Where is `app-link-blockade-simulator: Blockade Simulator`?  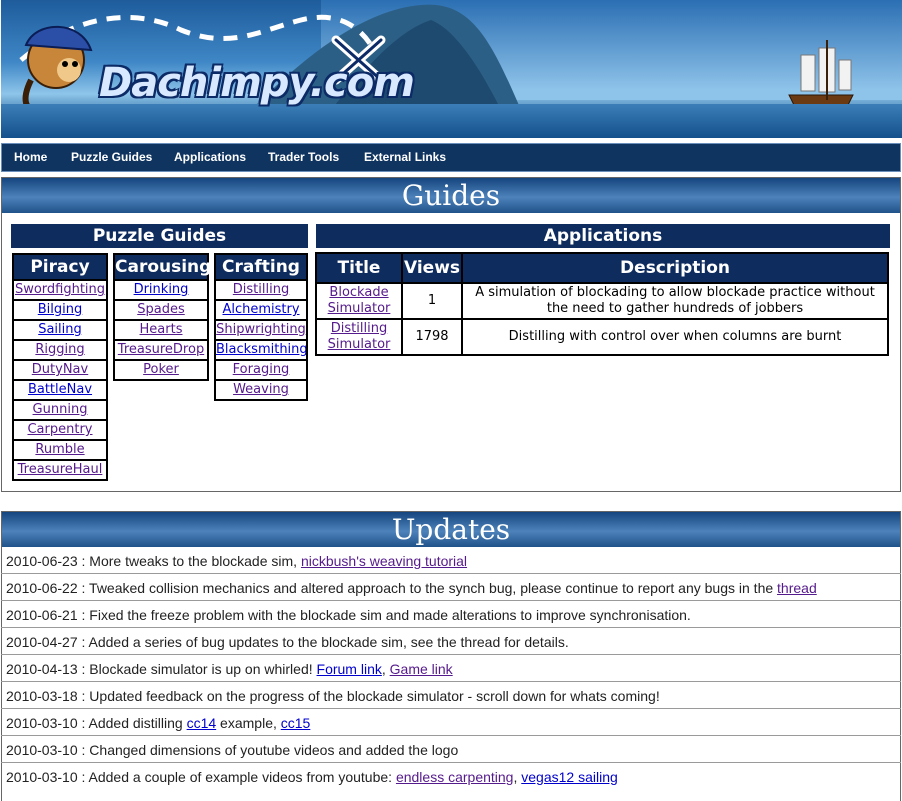
app-link-blockade-simulator: Blockade Simulator is located at coordinates (359, 300).